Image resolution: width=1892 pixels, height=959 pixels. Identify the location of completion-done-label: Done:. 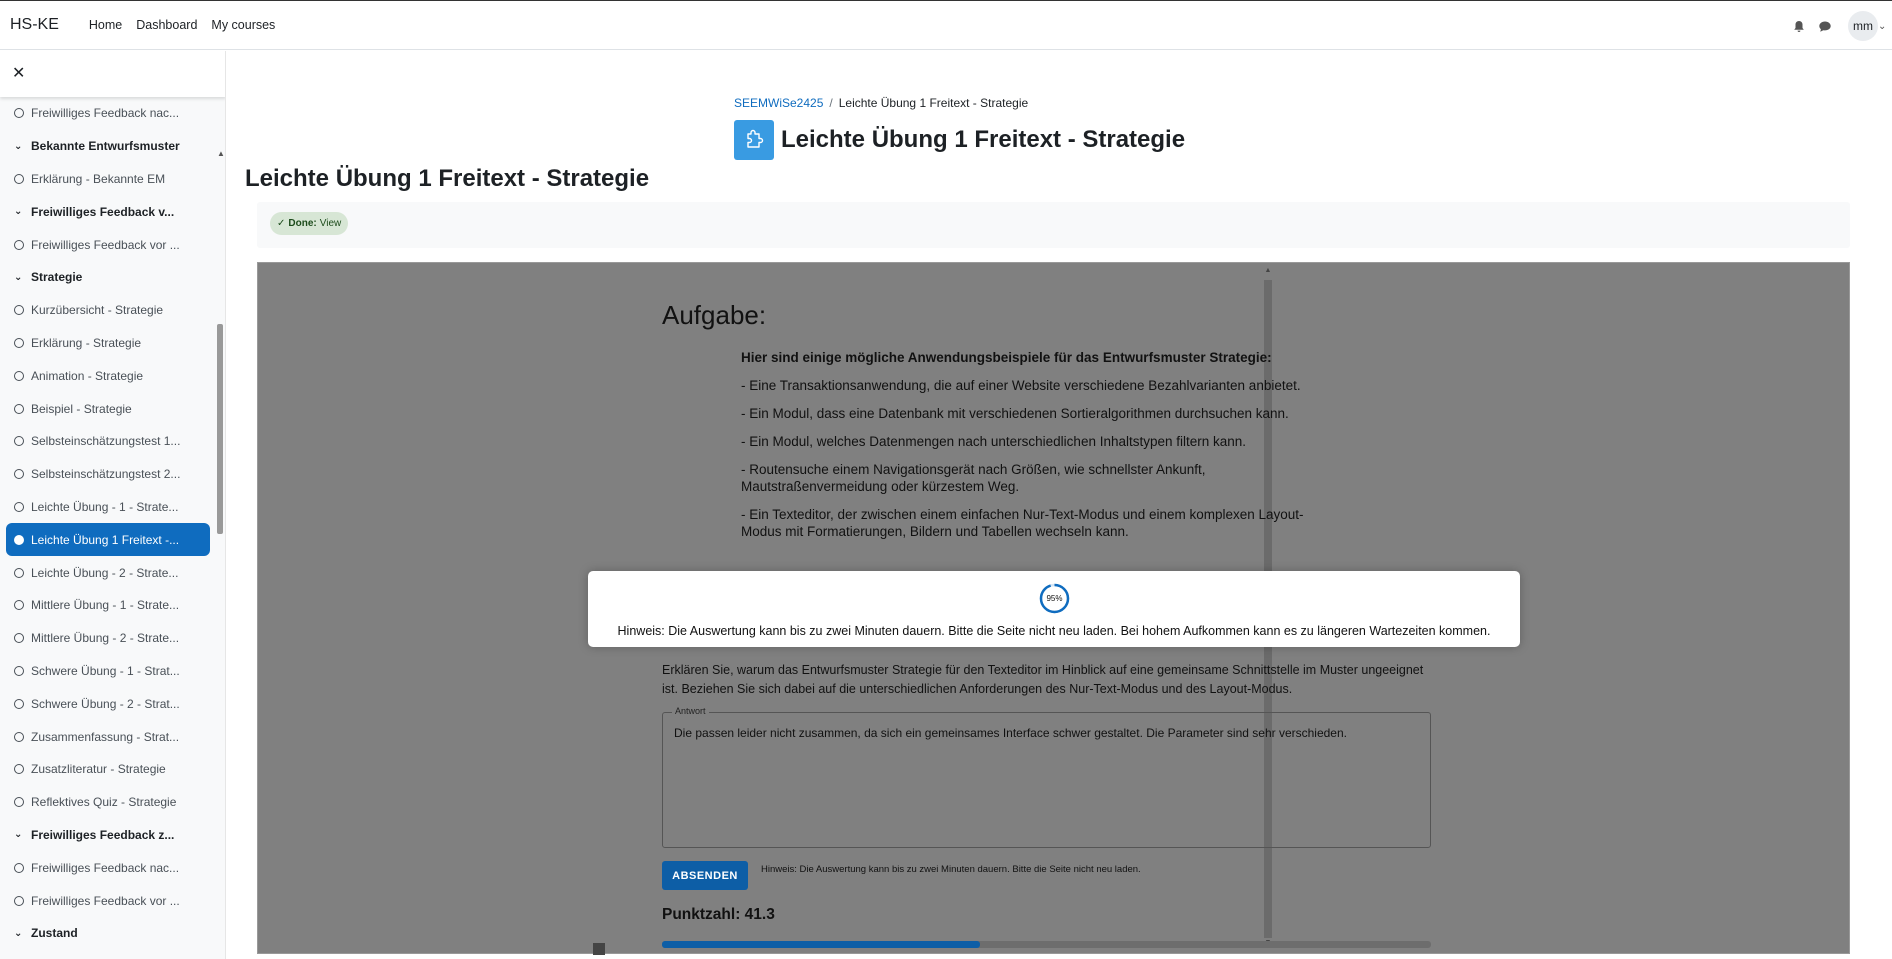
(302, 223).